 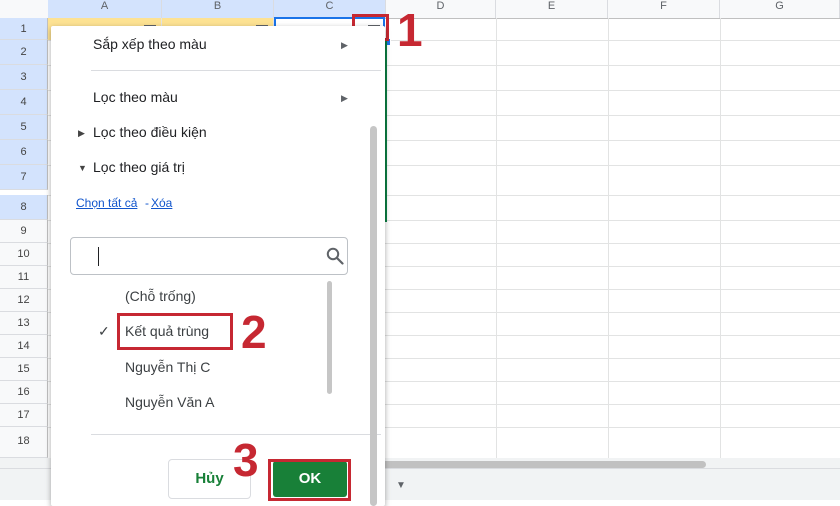 What do you see at coordinates (170, 402) in the screenshot?
I see `value-item-nguyen-van-a: Nguyễn Văn A` at bounding box center [170, 402].